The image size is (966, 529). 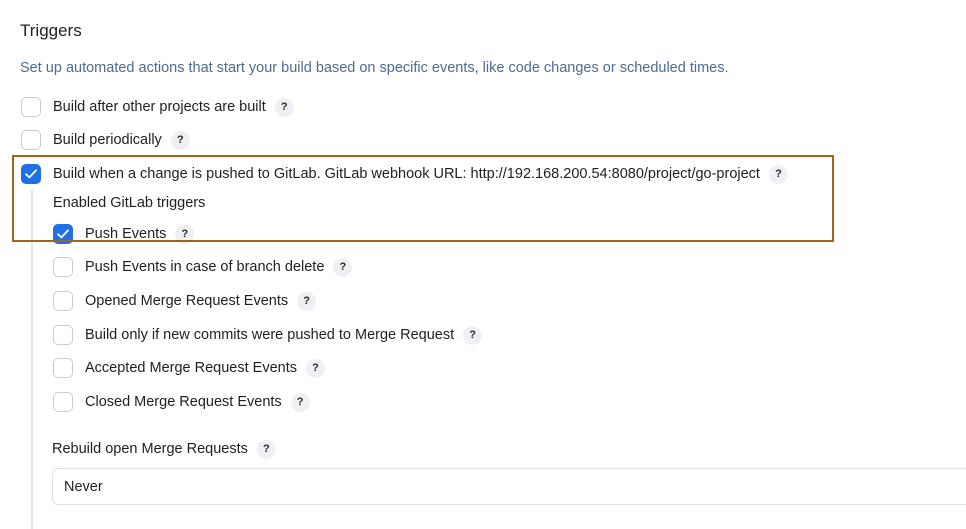 I want to click on trigger-build-periodically: Build periodically ?, so click(x=105, y=140).